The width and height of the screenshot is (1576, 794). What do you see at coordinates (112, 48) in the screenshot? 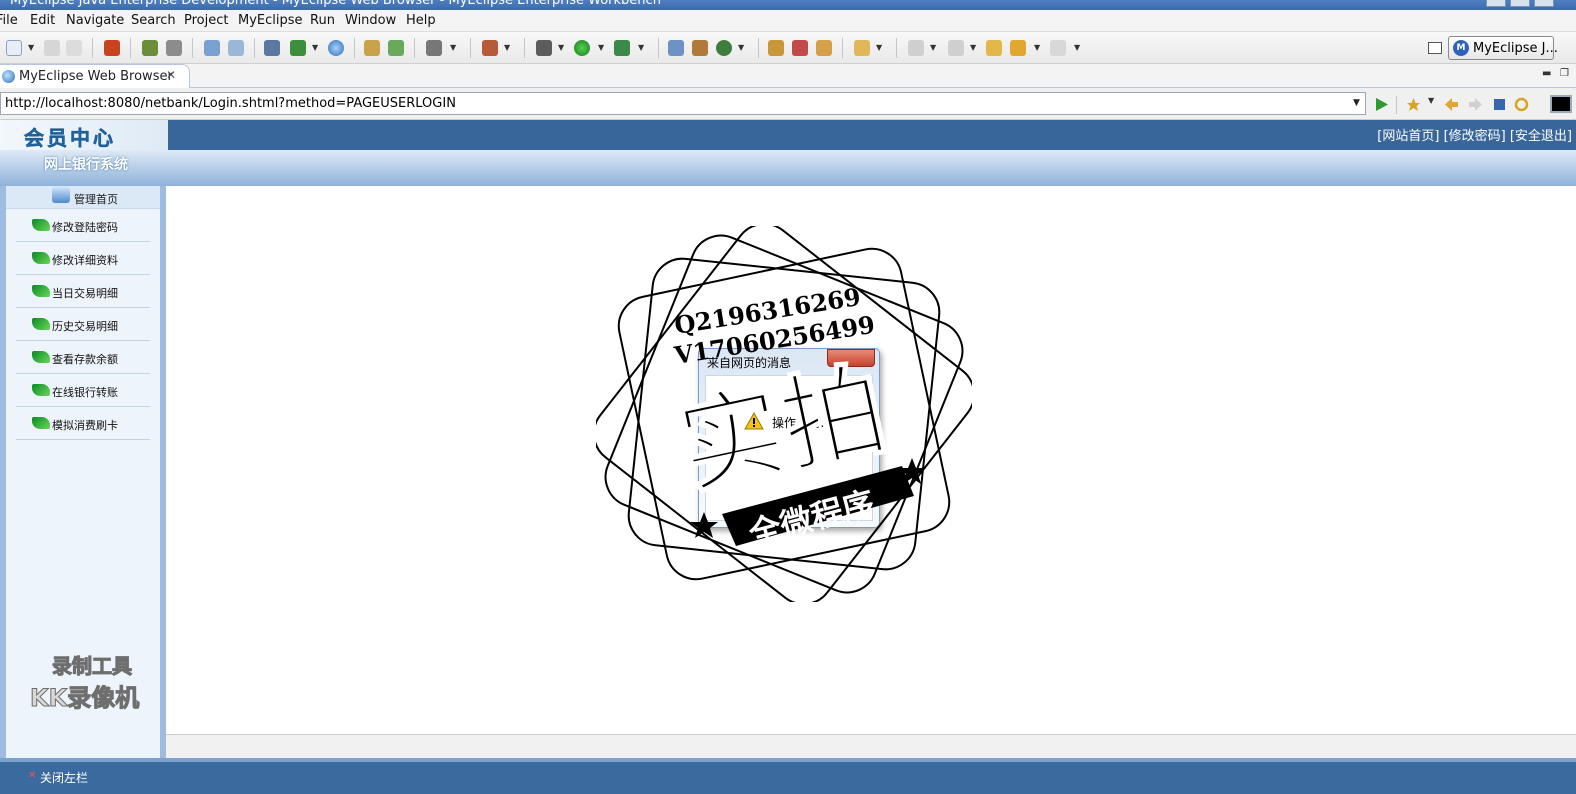
I see `package-icon` at bounding box center [112, 48].